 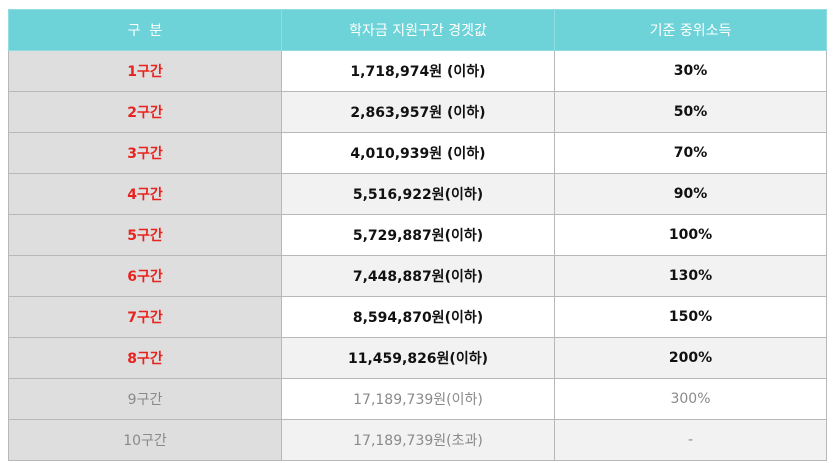 I want to click on header-threshold: 학자금 지원구간 경곗값, so click(x=418, y=30).